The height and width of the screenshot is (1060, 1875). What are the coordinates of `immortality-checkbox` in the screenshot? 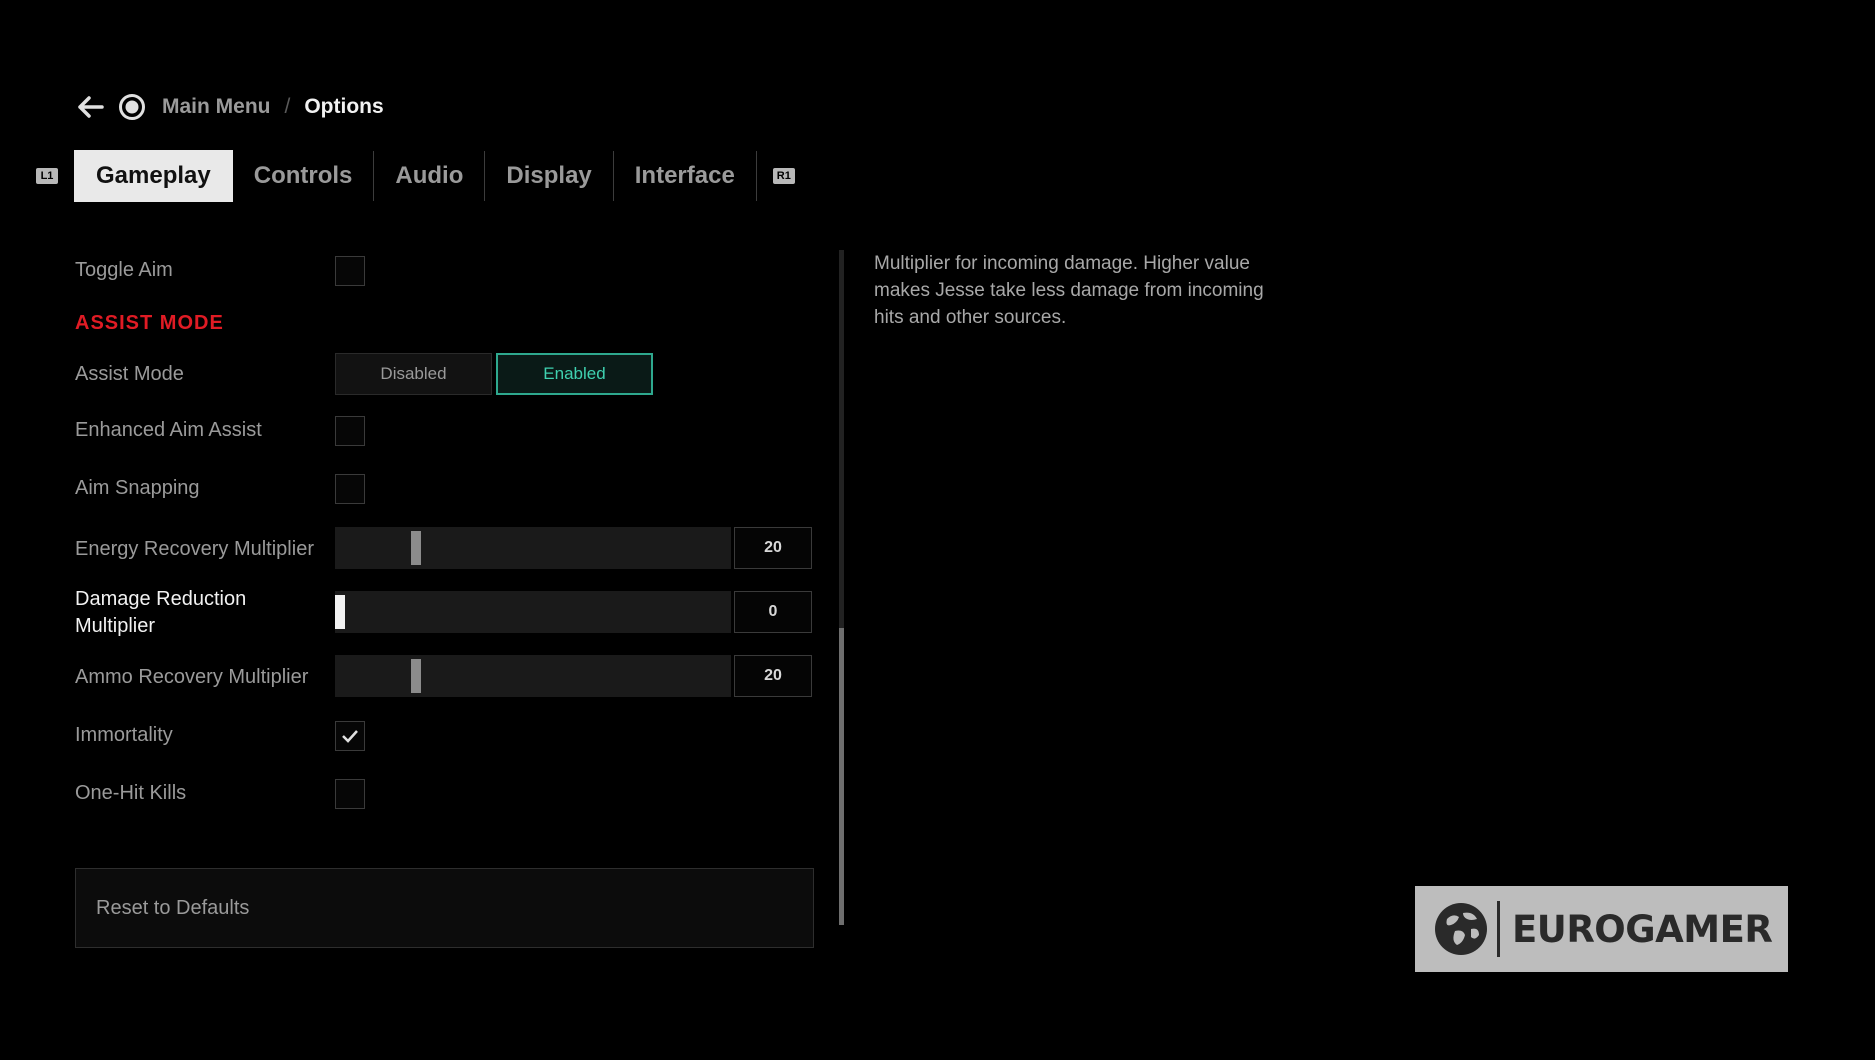 It's located at (350, 736).